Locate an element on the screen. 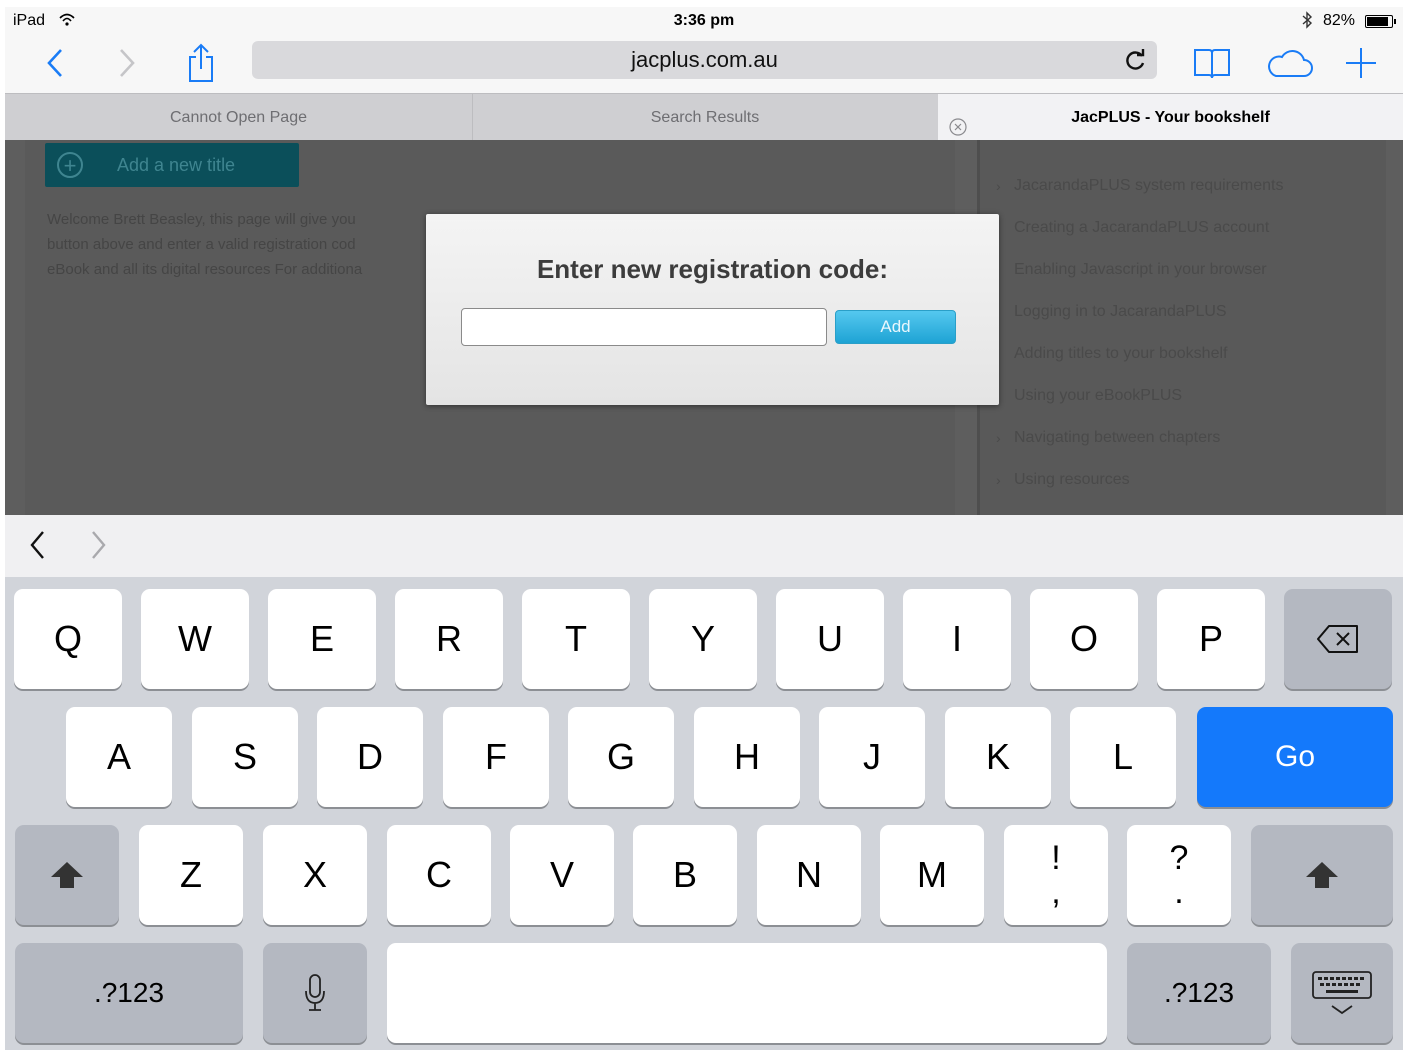 Image resolution: width=1409 pixels, height=1050 pixels. help-link: JacarandaPLUS system requirements is located at coordinates (1148, 186).